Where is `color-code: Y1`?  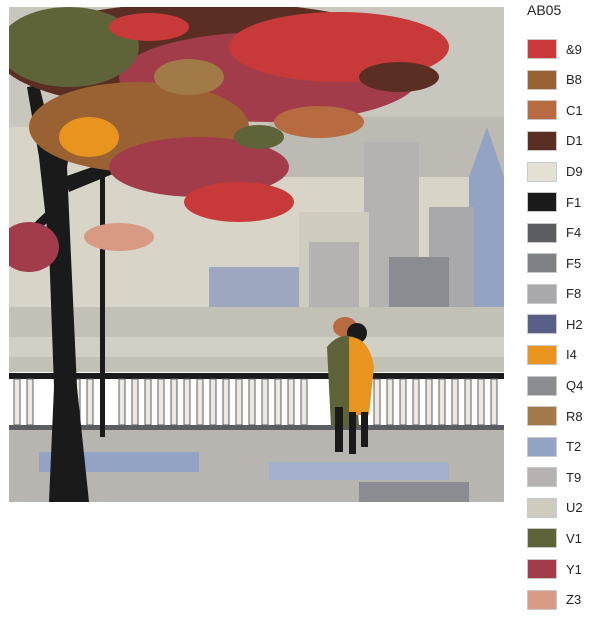 color-code: Y1 is located at coordinates (574, 569).